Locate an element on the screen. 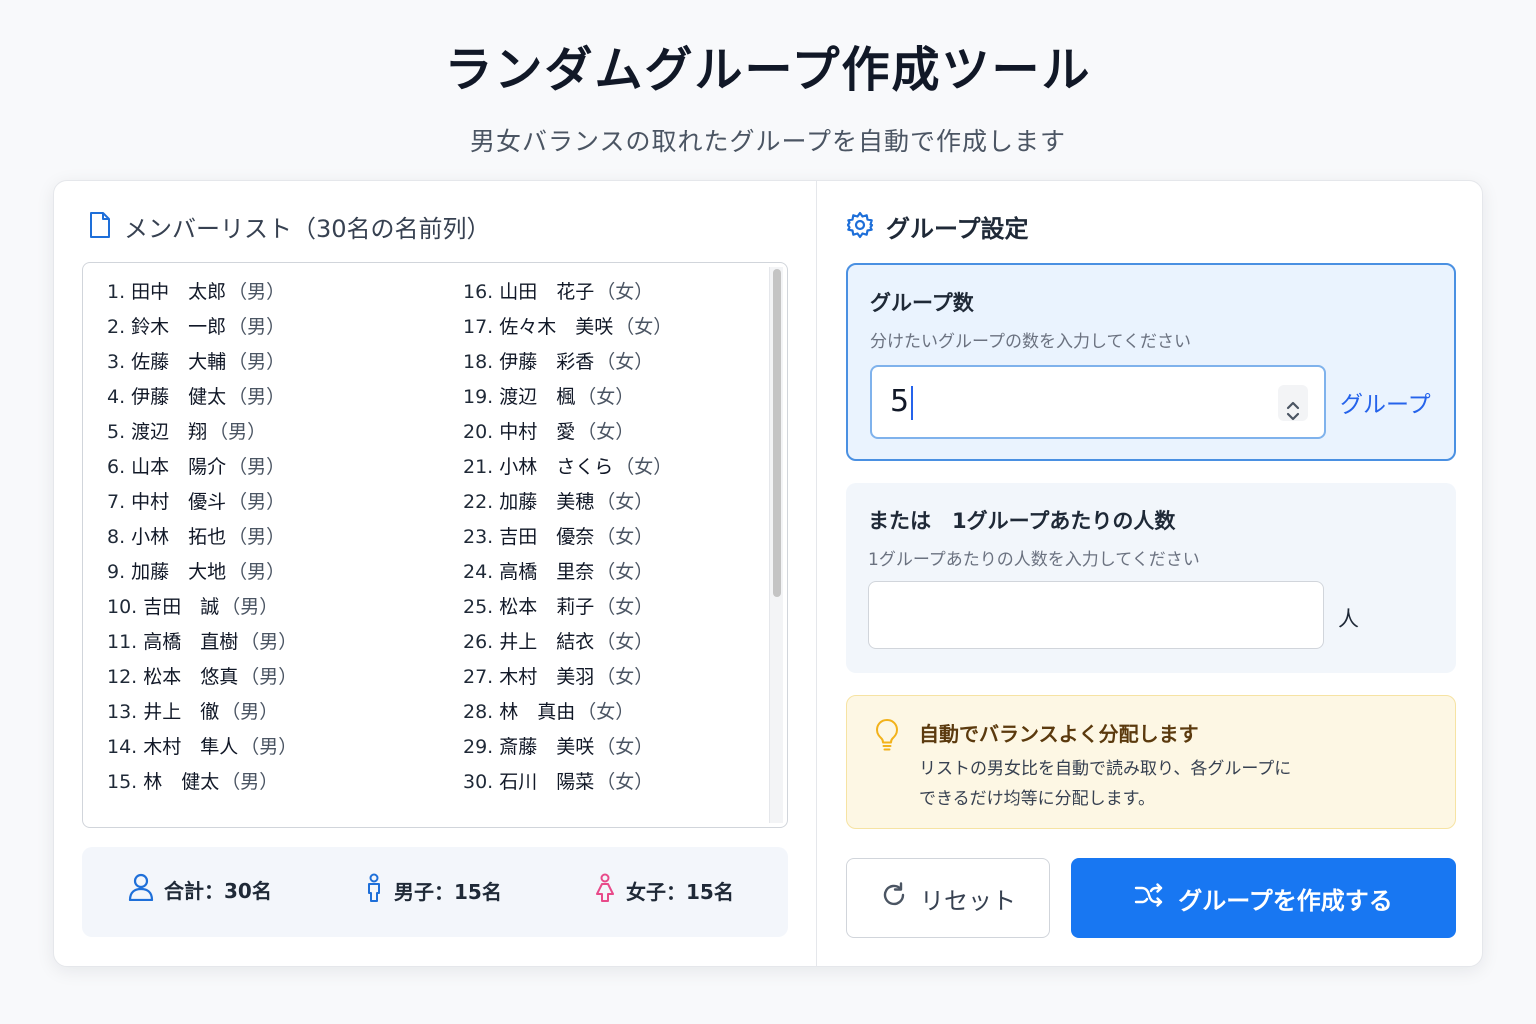 This screenshot has height=1024, width=1536. group-count-unit: グループ is located at coordinates (1385, 405).